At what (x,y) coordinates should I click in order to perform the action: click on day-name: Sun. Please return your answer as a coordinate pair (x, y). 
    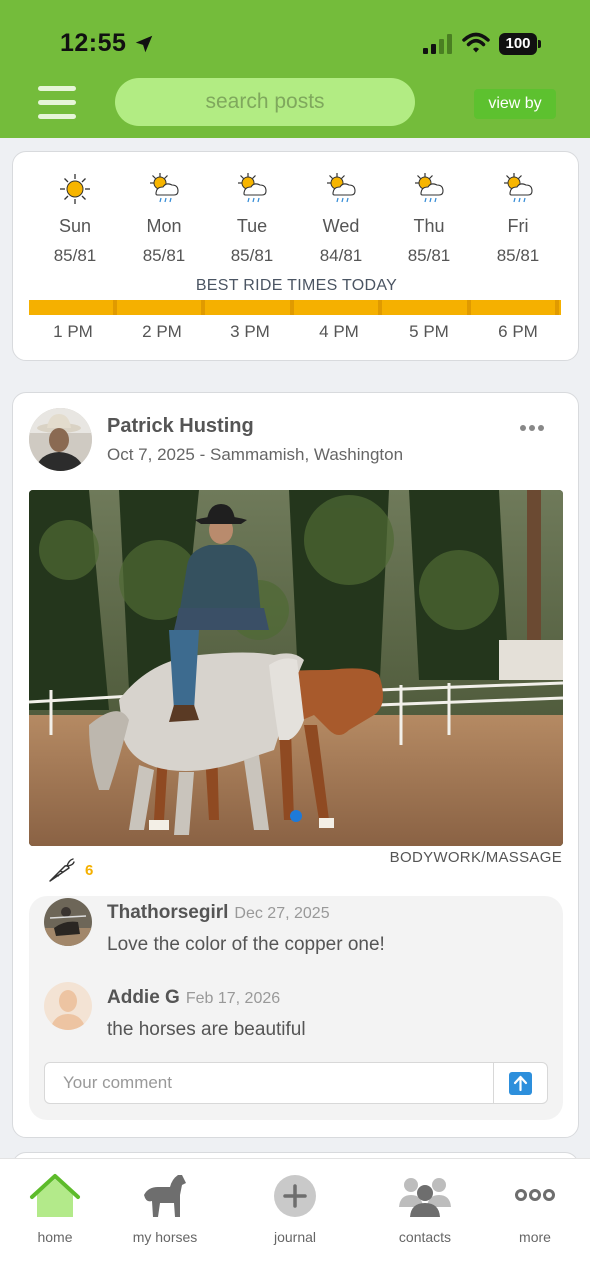
    Looking at the image, I should click on (75, 226).